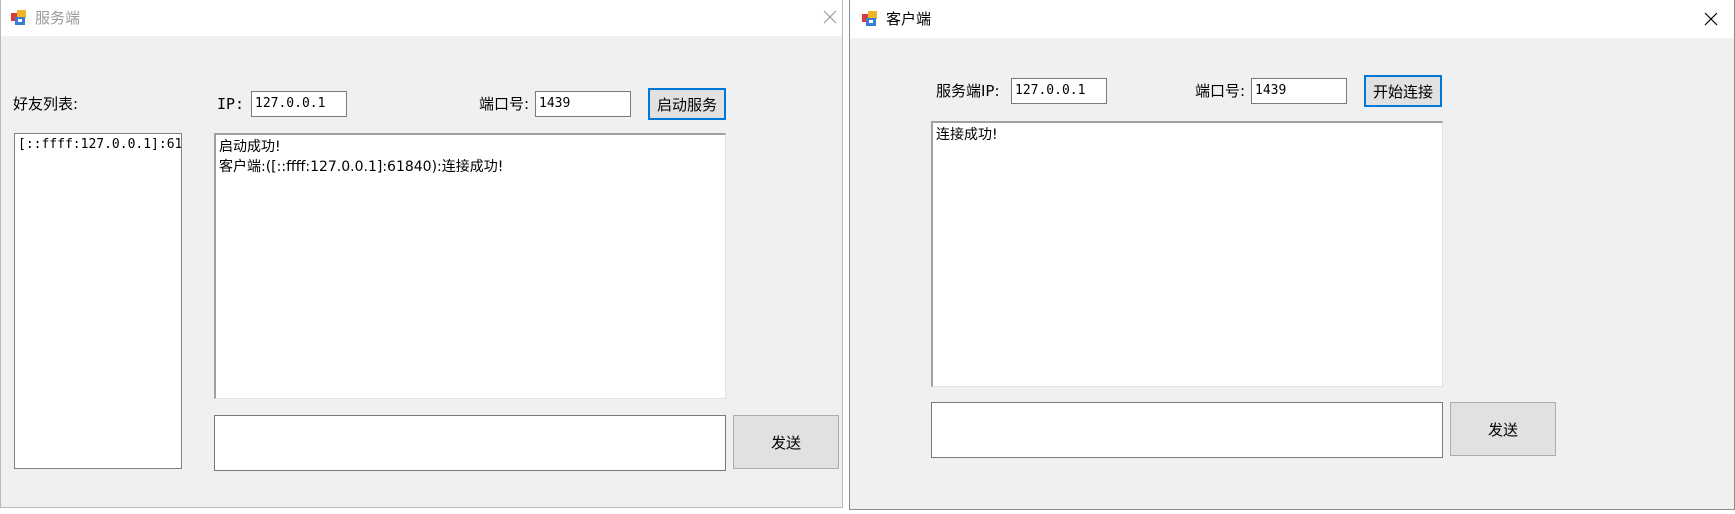 The height and width of the screenshot is (514, 1735). What do you see at coordinates (968, 91) in the screenshot?
I see `server-ip-label: 服务端IP:` at bounding box center [968, 91].